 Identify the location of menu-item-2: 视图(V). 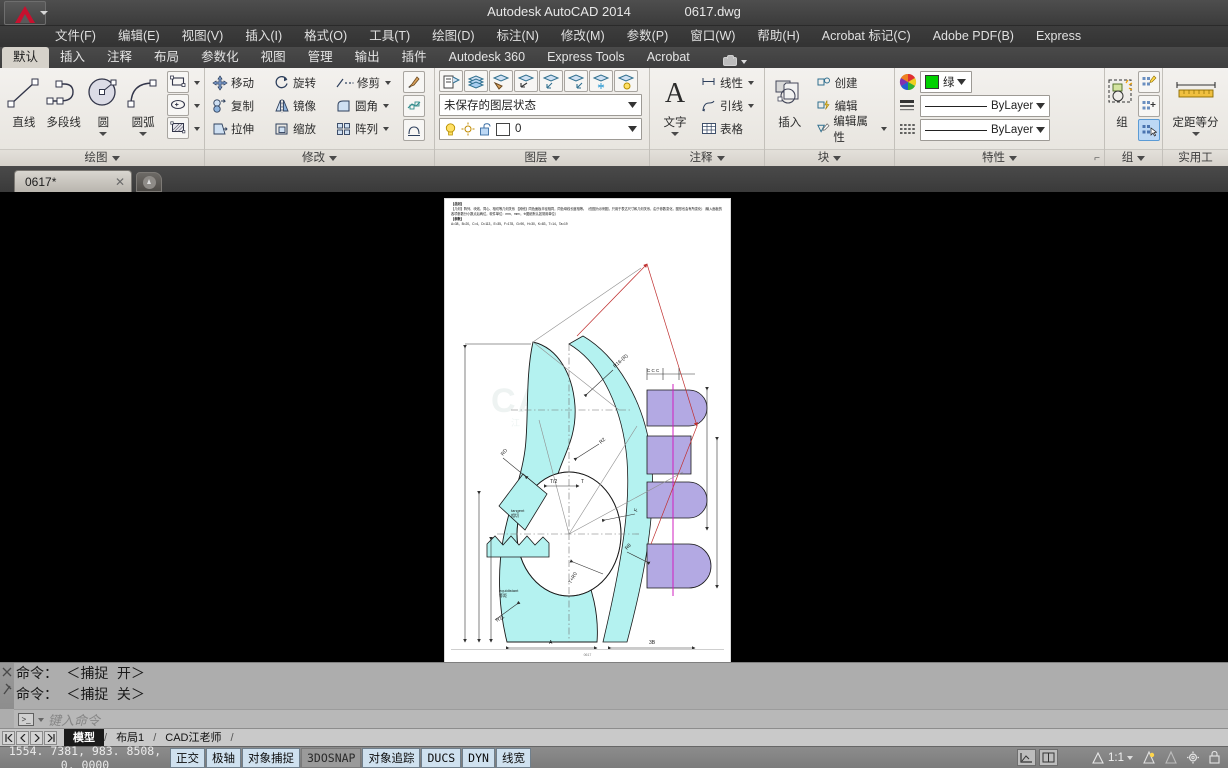
(203, 36).